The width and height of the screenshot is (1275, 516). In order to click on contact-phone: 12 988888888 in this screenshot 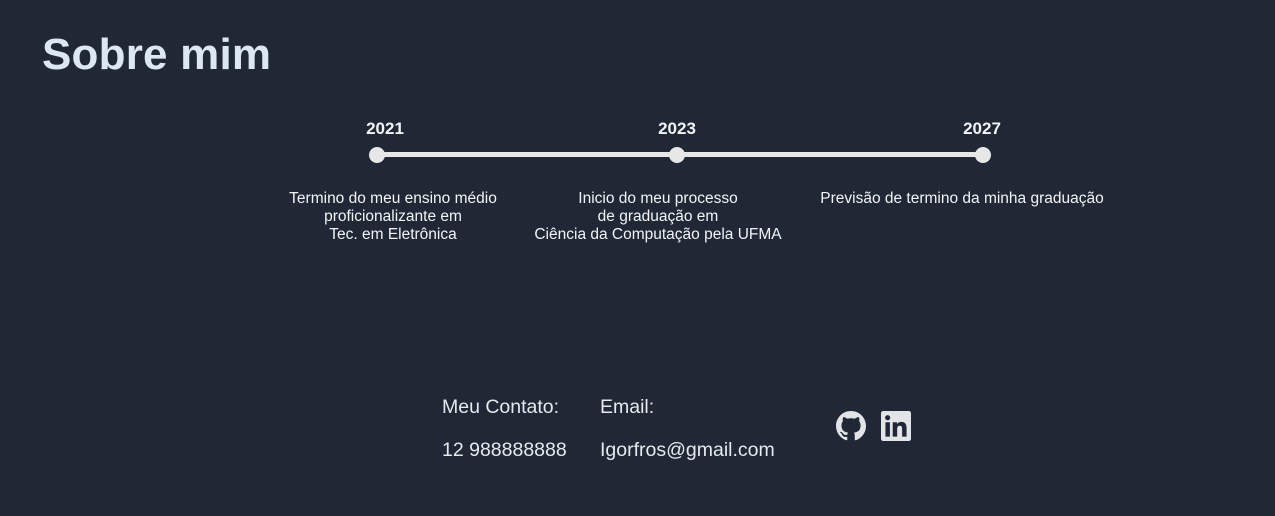, I will do `click(504, 450)`.